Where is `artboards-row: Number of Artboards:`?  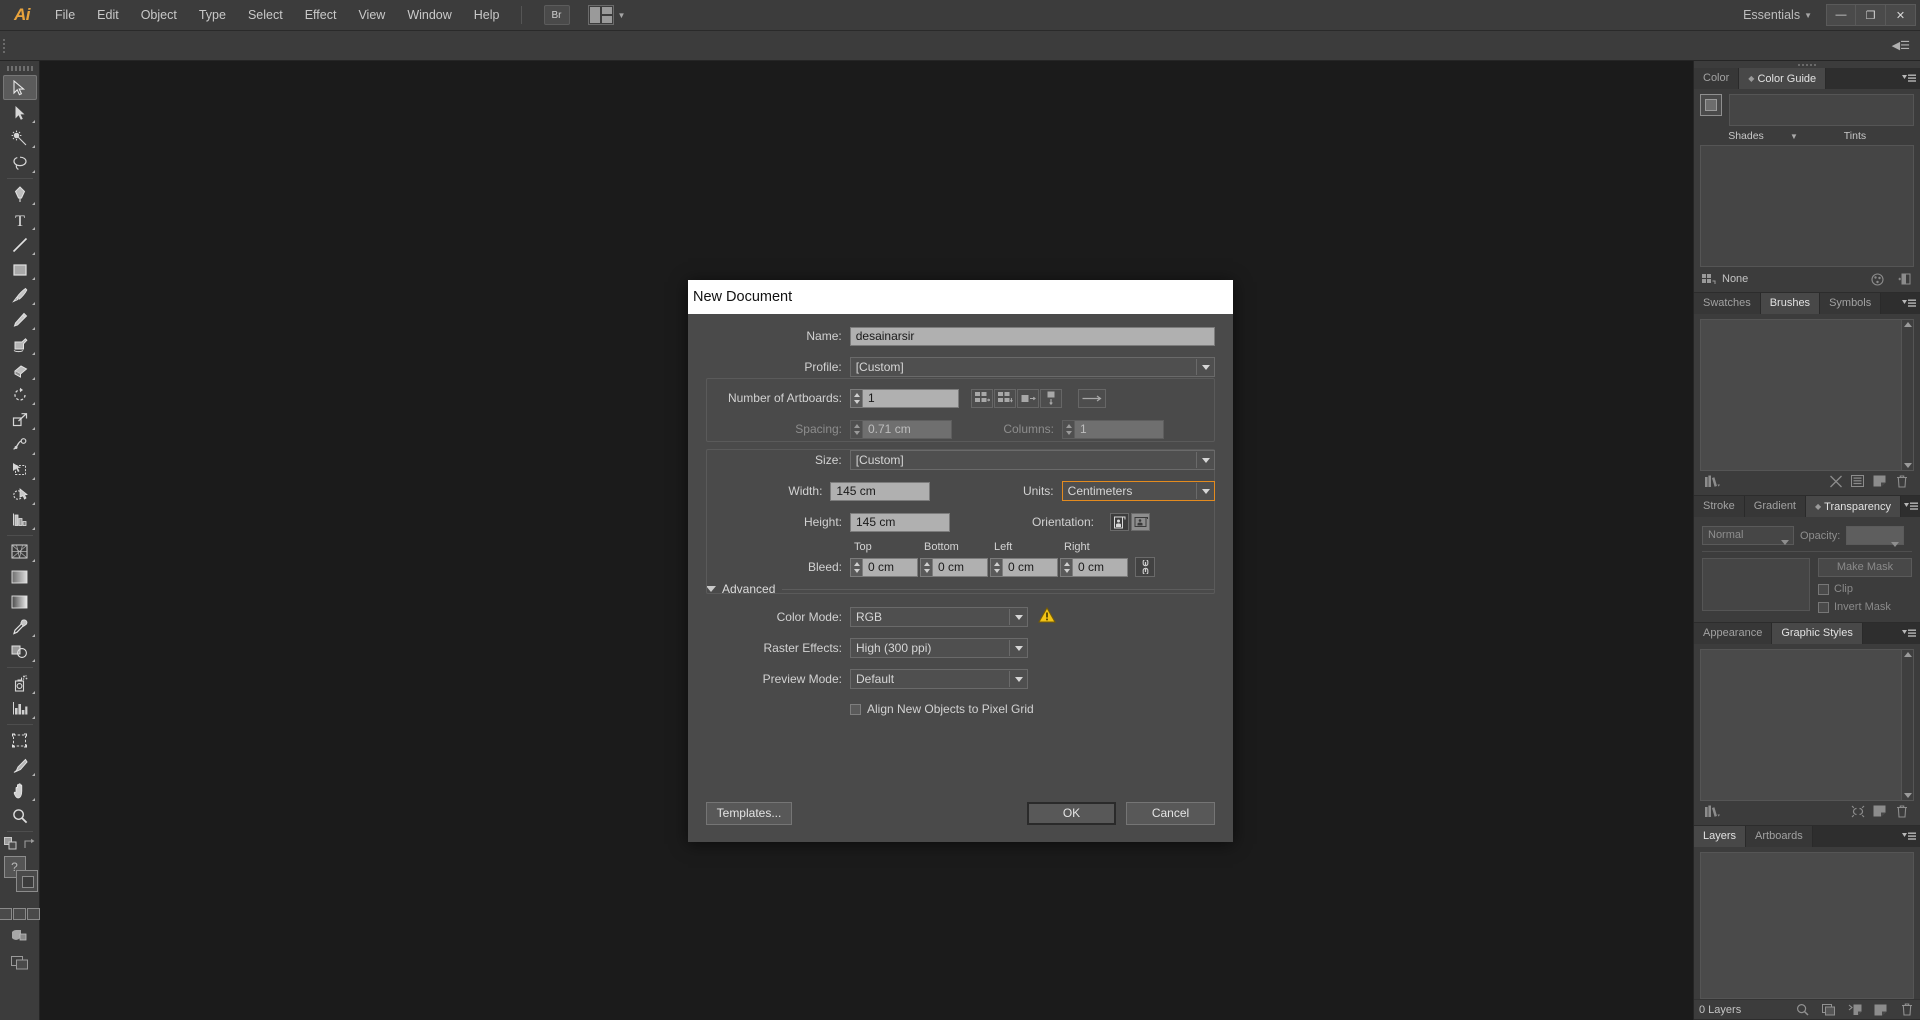
artboards-row: Number of Artboards: is located at coordinates (960, 398).